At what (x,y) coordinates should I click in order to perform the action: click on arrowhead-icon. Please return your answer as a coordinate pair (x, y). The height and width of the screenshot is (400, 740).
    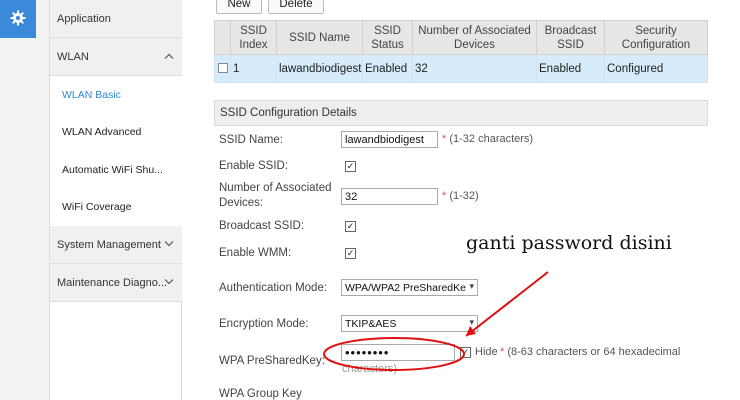
    Looking at the image, I should click on (471, 331).